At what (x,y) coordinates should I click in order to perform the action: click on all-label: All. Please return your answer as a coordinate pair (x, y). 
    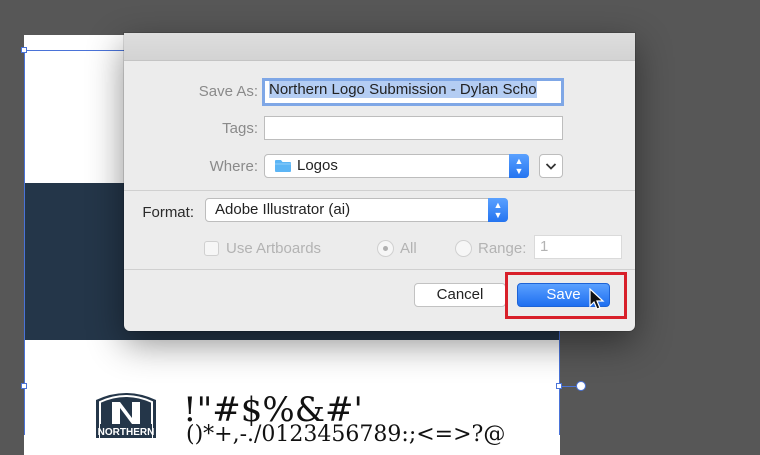
    Looking at the image, I should click on (408, 248).